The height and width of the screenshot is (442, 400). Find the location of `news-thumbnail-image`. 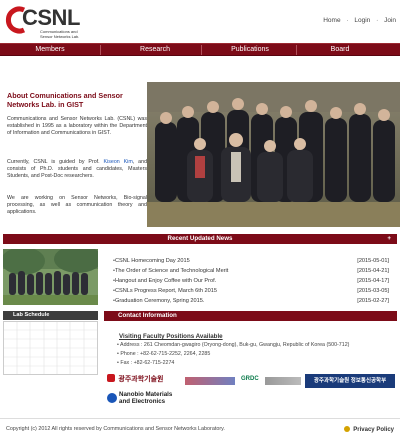

news-thumbnail-image is located at coordinates (50, 277).